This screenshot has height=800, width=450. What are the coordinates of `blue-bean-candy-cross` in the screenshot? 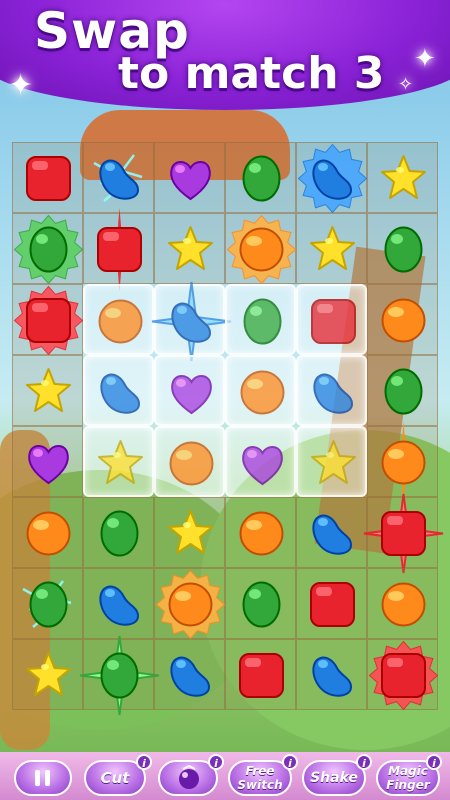 It's located at (191, 321).